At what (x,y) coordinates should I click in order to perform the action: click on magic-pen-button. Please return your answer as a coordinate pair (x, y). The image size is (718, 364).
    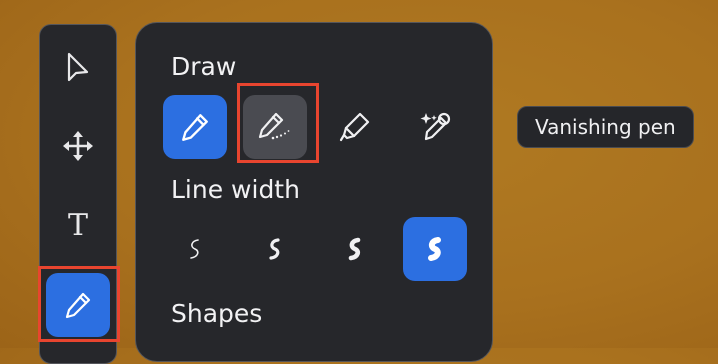
    Looking at the image, I should click on (435, 127).